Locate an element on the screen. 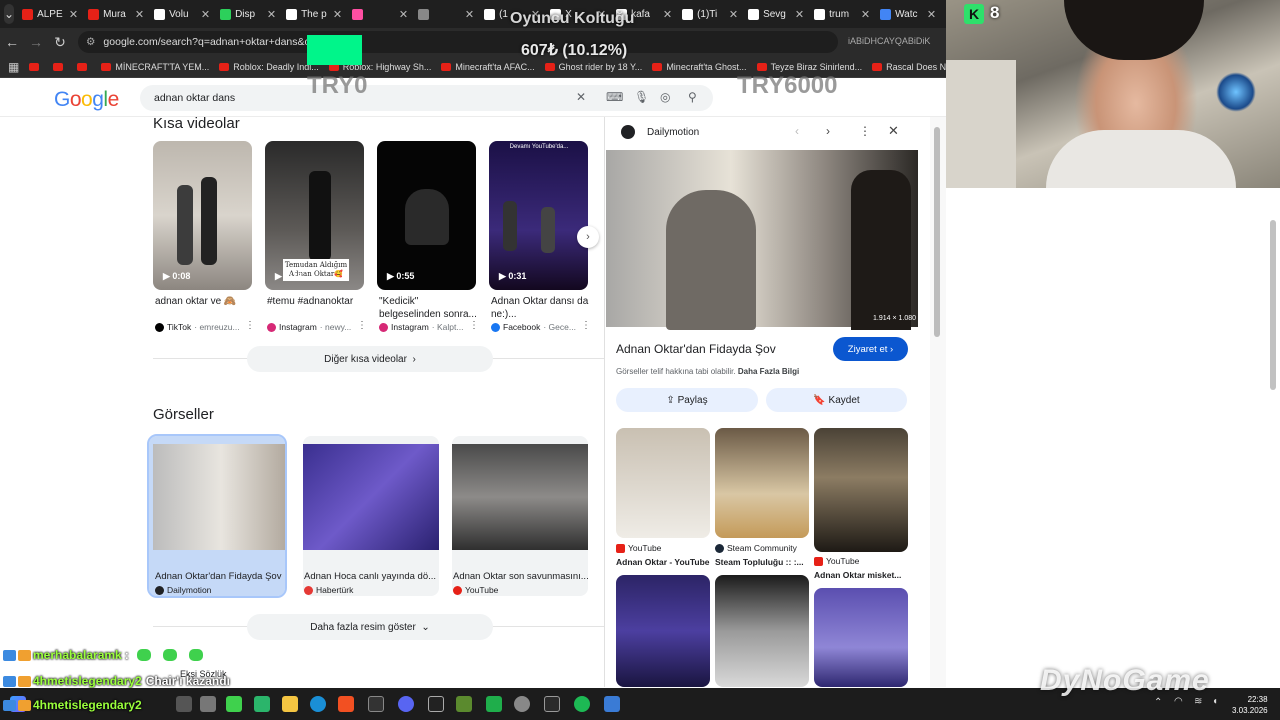 The height and width of the screenshot is (720, 1280). browser-tab: Disp ✕ is located at coordinates (248, 14).